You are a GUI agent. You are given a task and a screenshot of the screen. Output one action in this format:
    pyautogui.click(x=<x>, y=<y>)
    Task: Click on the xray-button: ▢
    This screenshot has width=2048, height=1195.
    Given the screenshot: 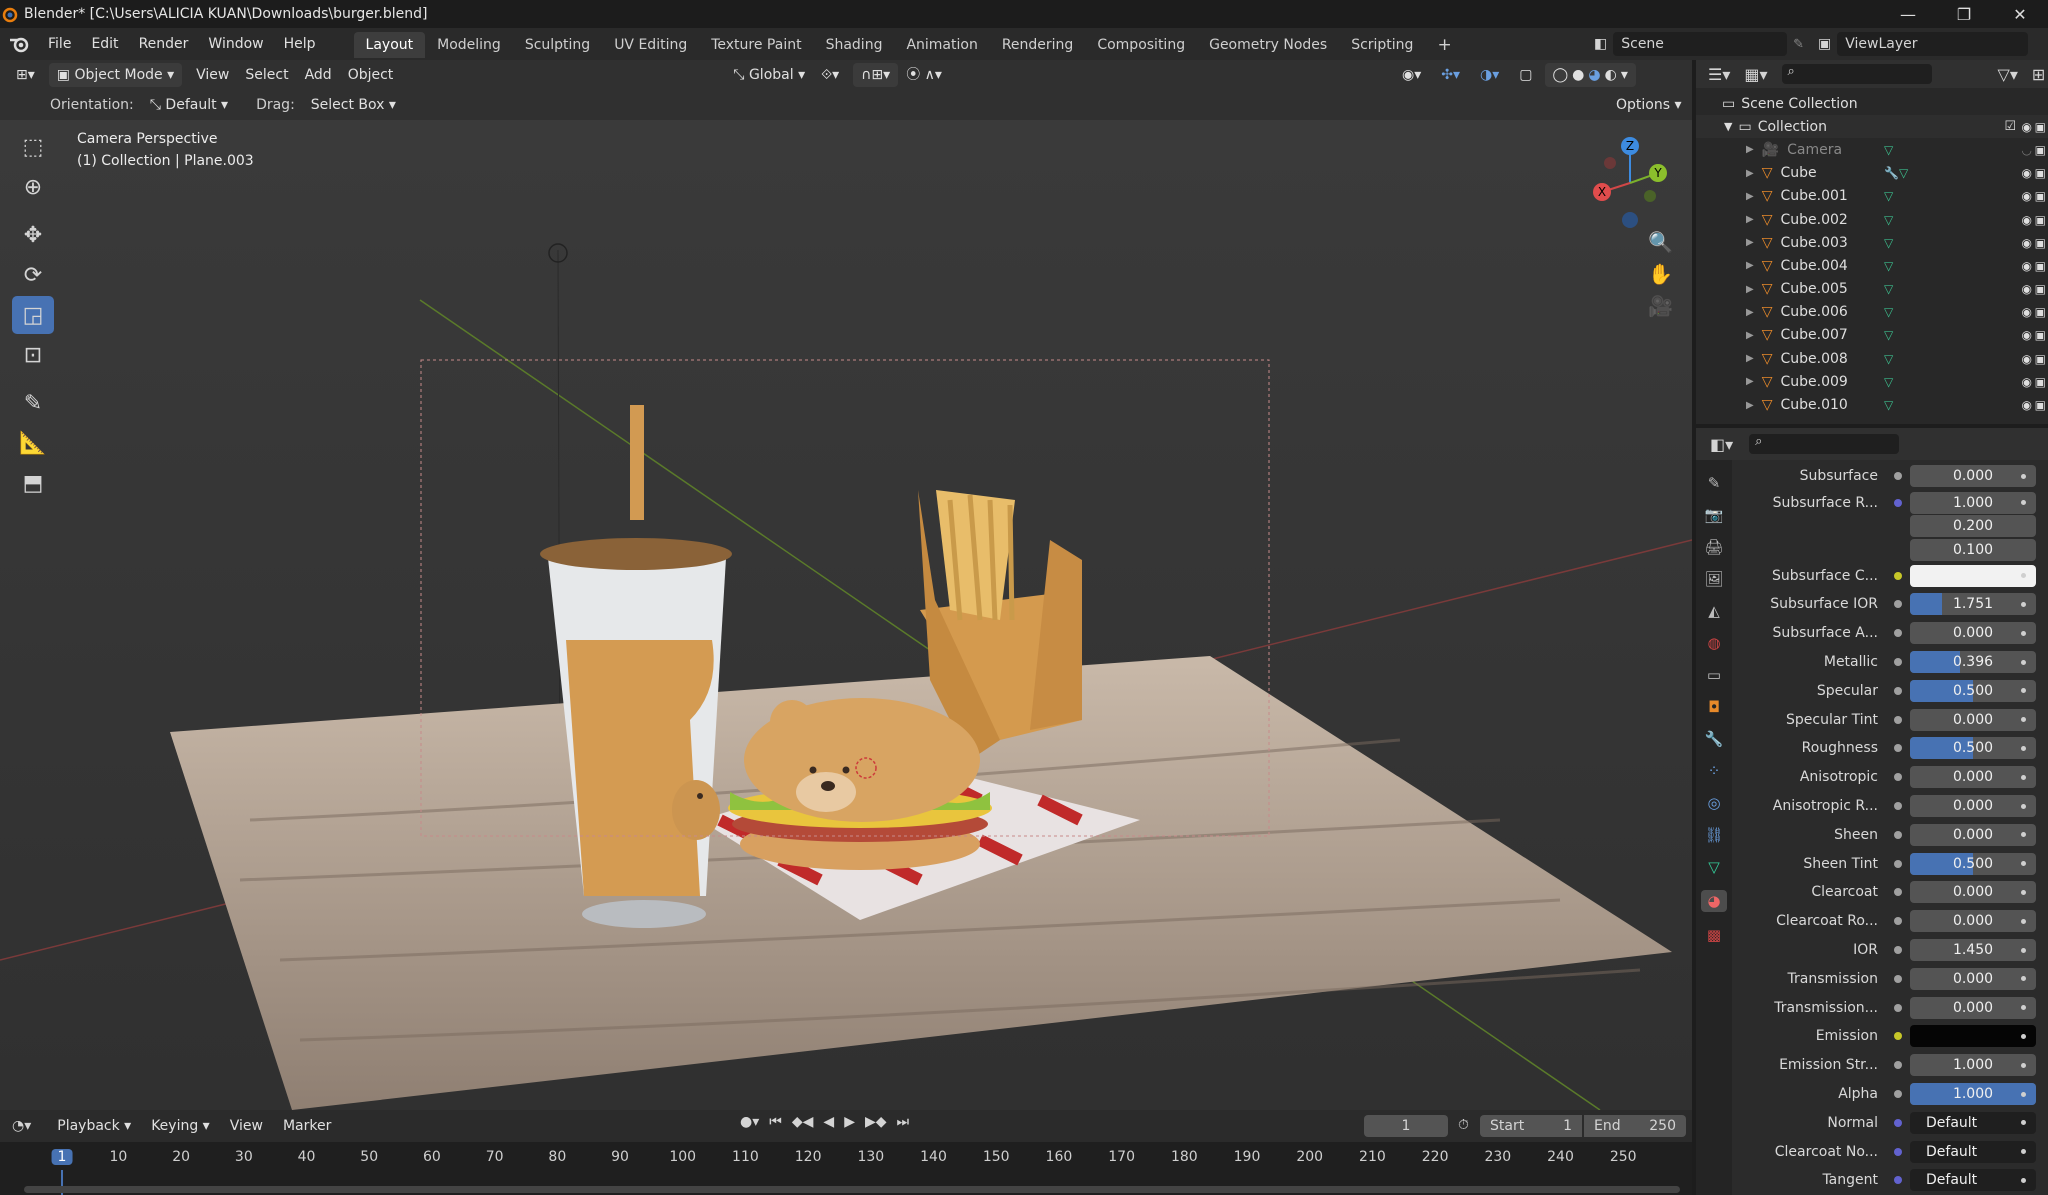 What is the action you would take?
    pyautogui.click(x=1525, y=75)
    